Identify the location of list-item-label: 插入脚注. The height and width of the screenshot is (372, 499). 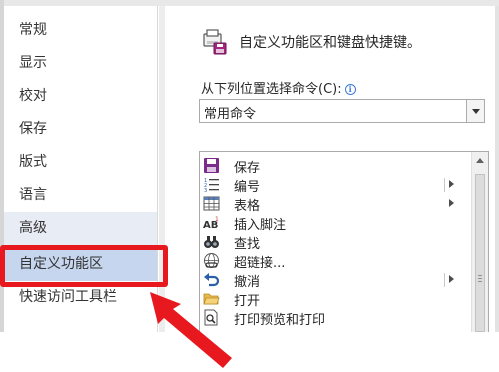
(260, 225).